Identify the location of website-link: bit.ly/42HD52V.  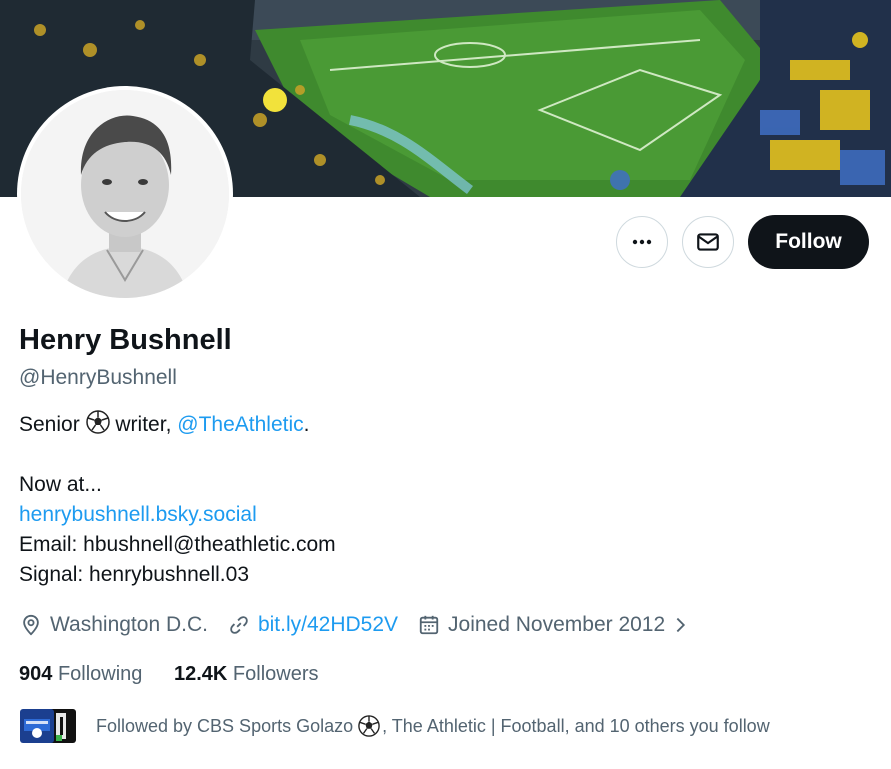
(328, 625).